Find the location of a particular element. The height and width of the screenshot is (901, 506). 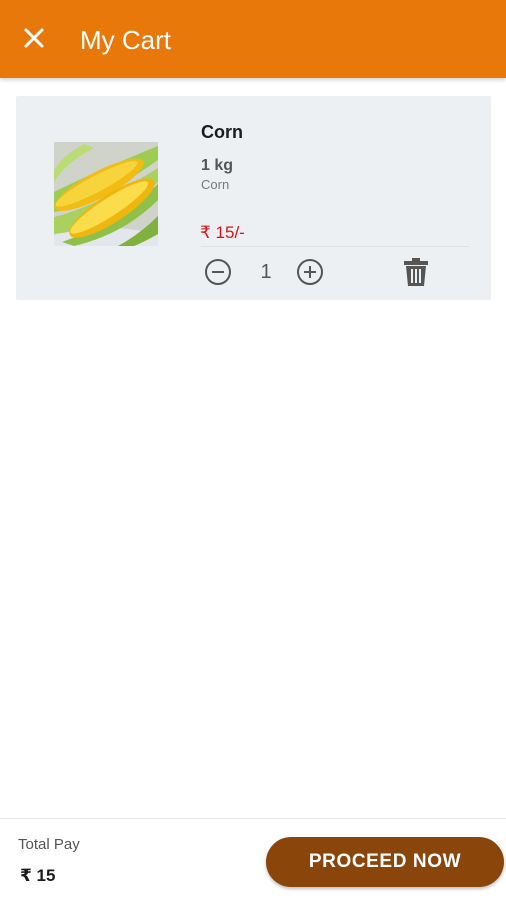

close-button is located at coordinates (34, 40).